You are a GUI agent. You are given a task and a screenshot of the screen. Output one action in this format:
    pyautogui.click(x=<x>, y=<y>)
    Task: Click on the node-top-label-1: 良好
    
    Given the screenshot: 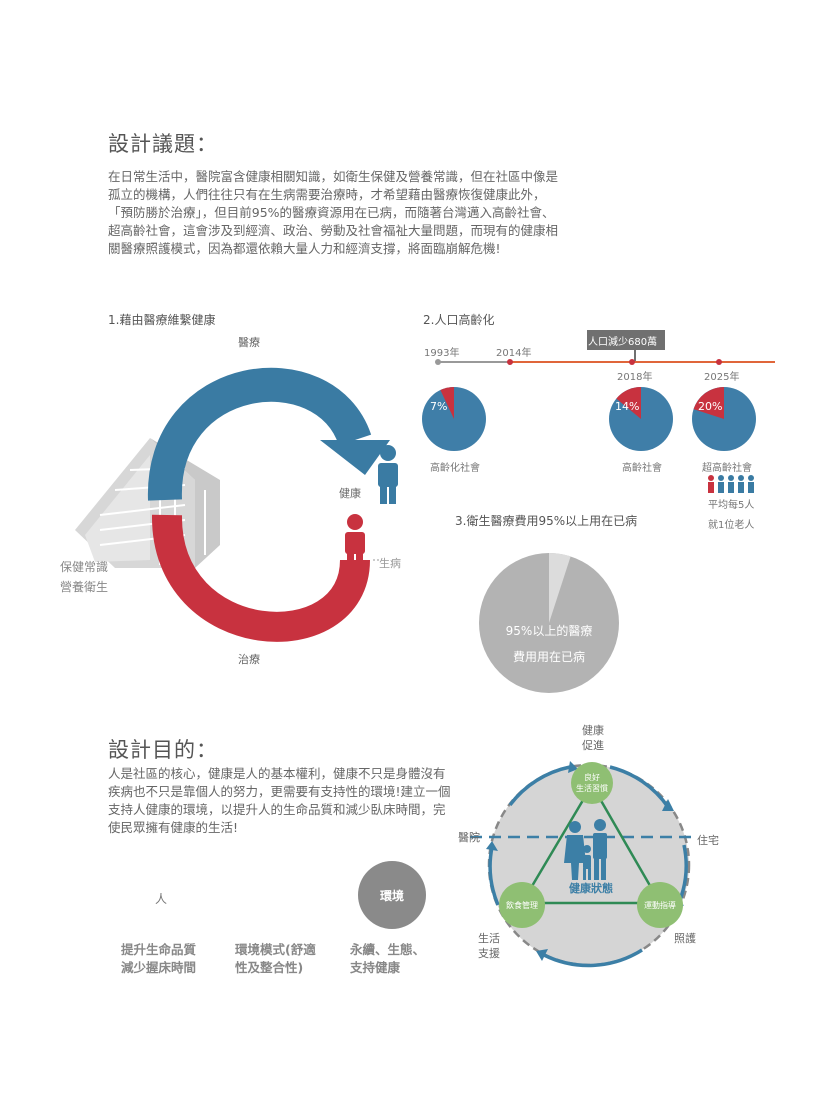 What is the action you would take?
    pyautogui.click(x=592, y=777)
    